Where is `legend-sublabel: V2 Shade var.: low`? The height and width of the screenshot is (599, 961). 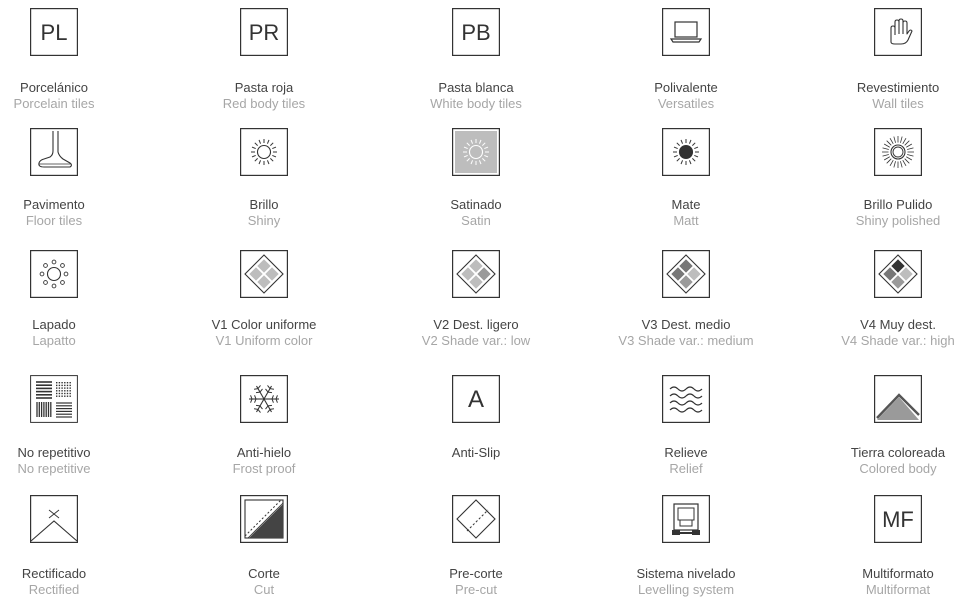 legend-sublabel: V2 Shade var.: low is located at coordinates (476, 340).